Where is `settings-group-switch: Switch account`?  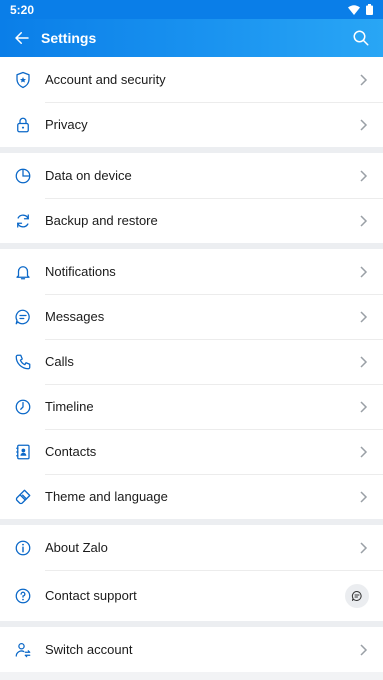 settings-group-switch: Switch account is located at coordinates (191, 649).